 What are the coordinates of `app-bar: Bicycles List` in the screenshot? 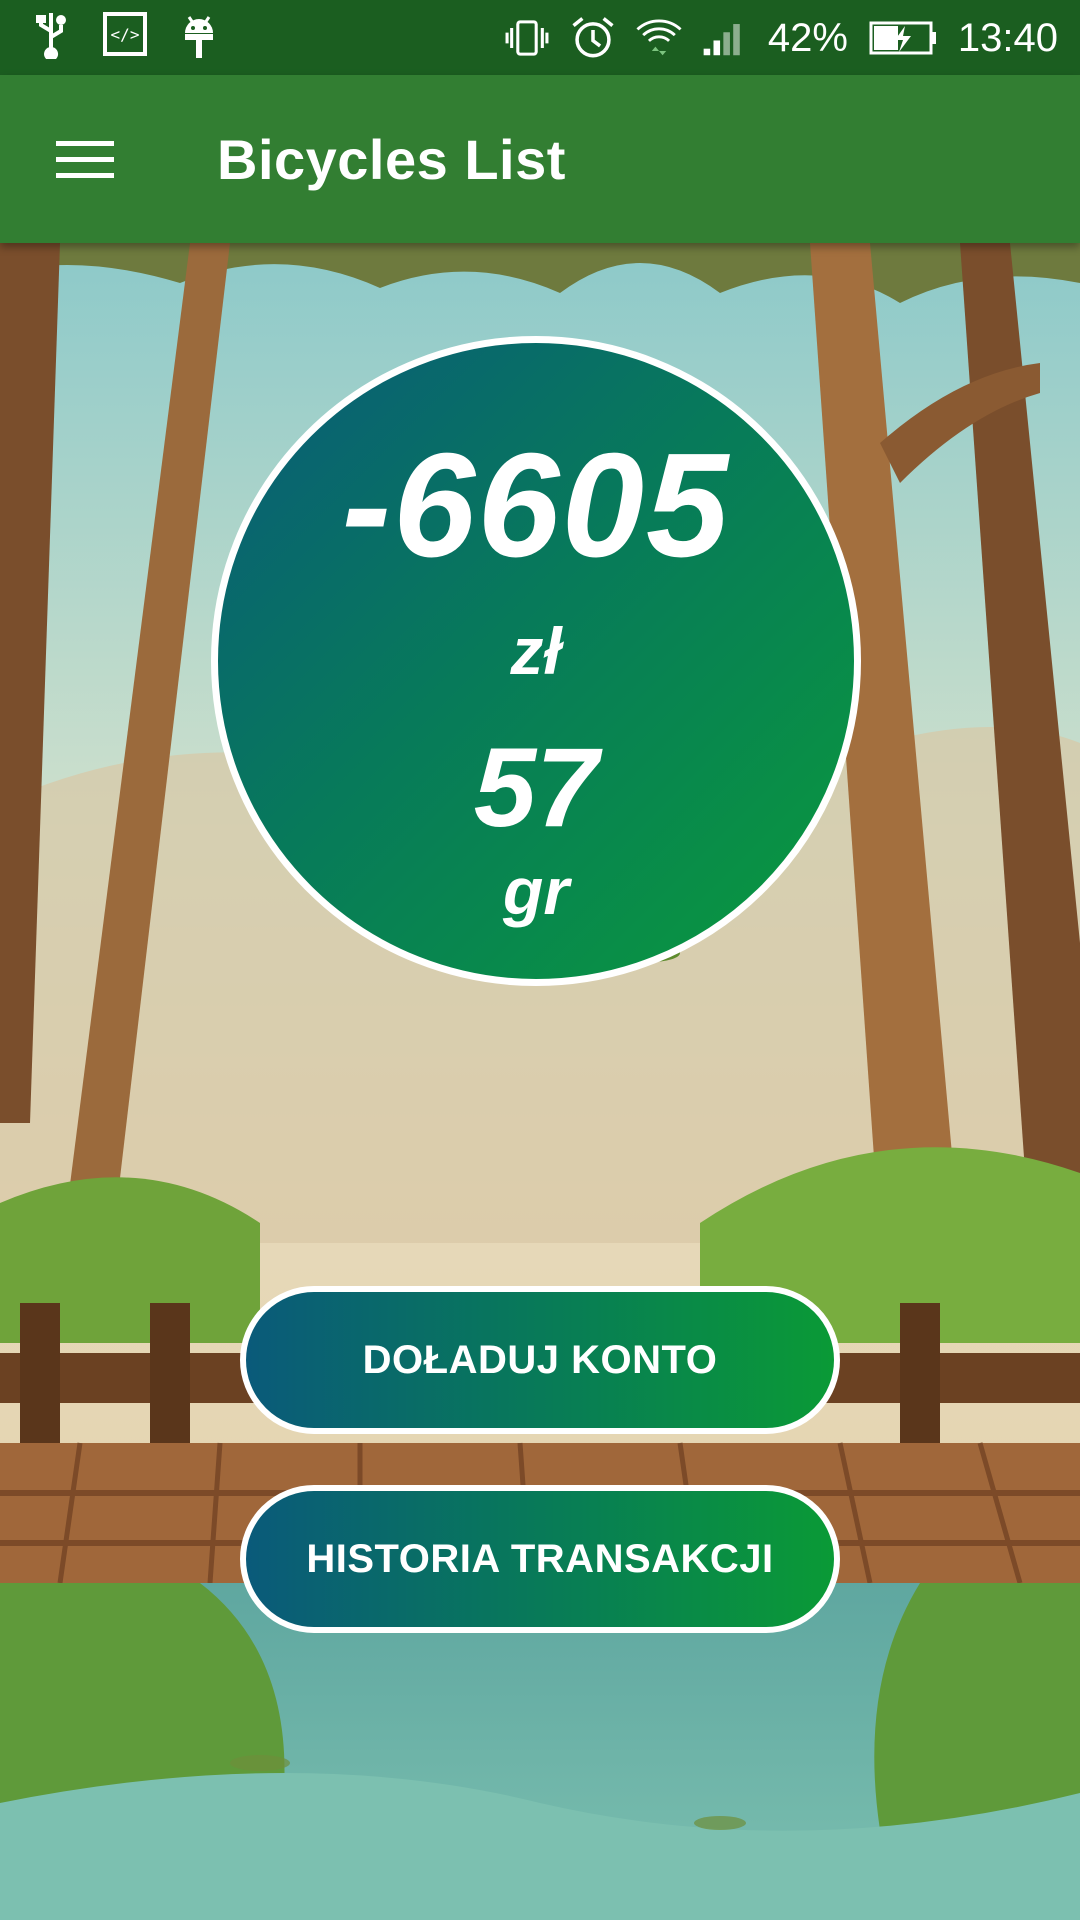 It's located at (540, 159).